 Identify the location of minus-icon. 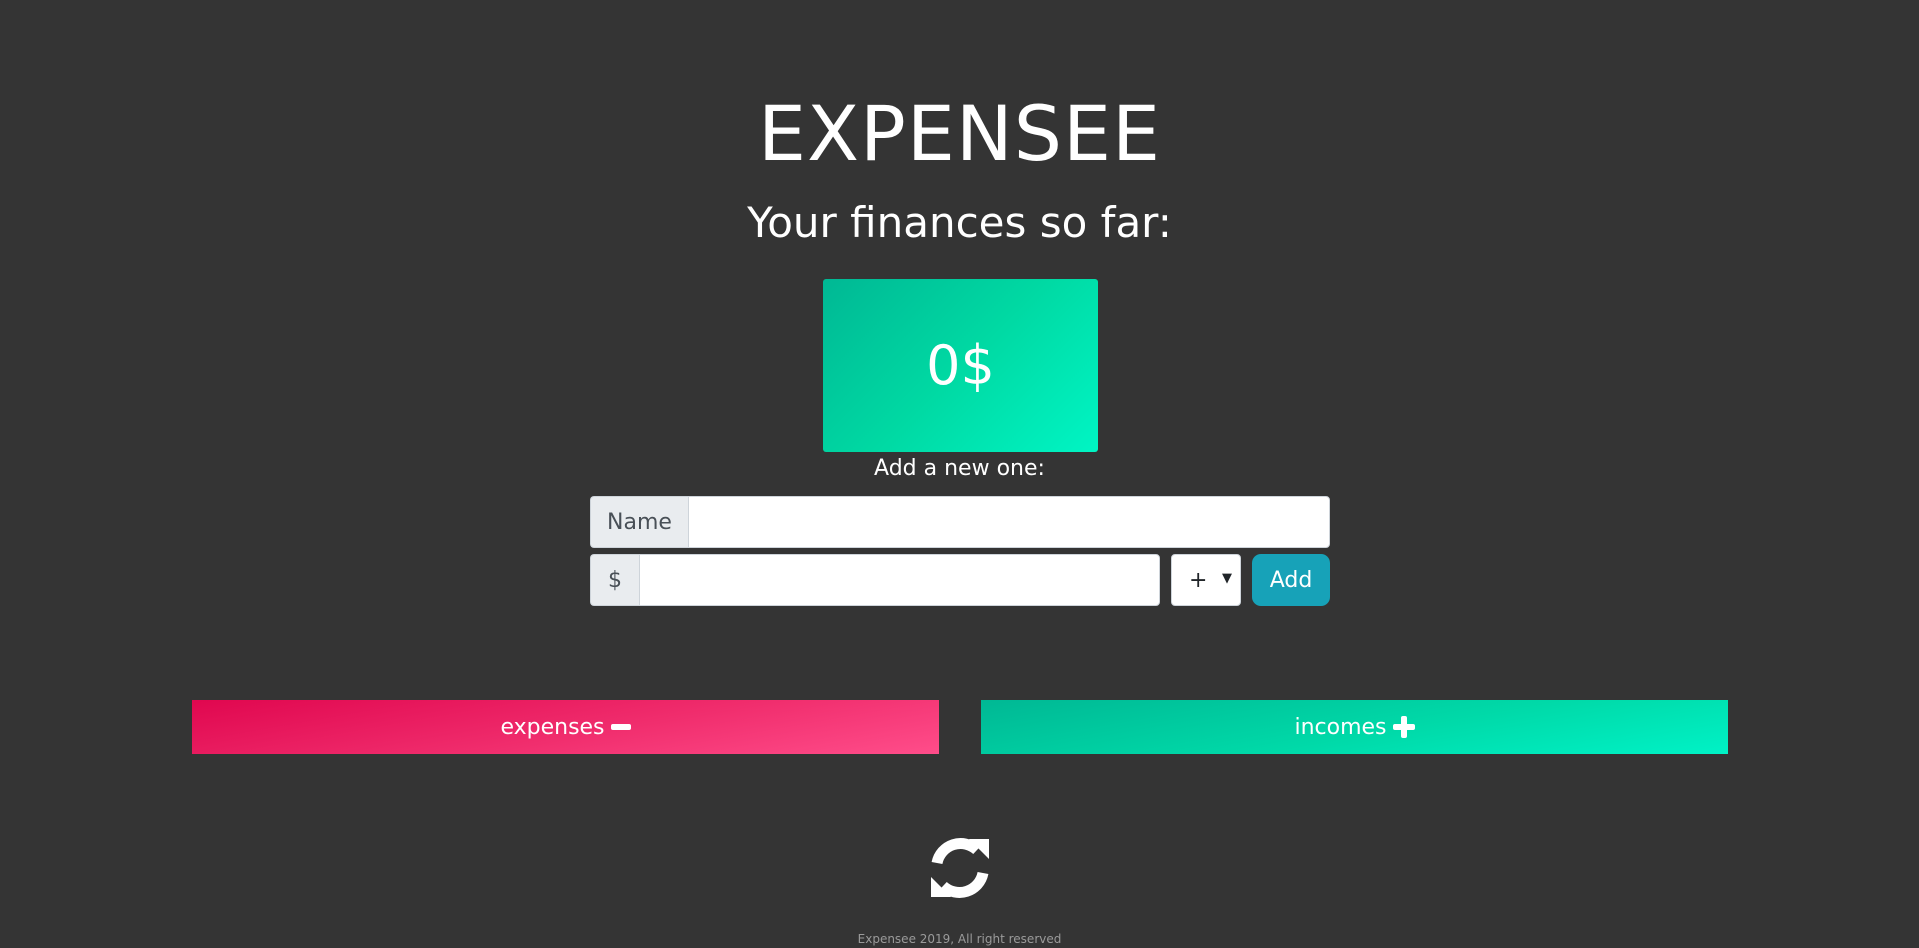
(620, 727).